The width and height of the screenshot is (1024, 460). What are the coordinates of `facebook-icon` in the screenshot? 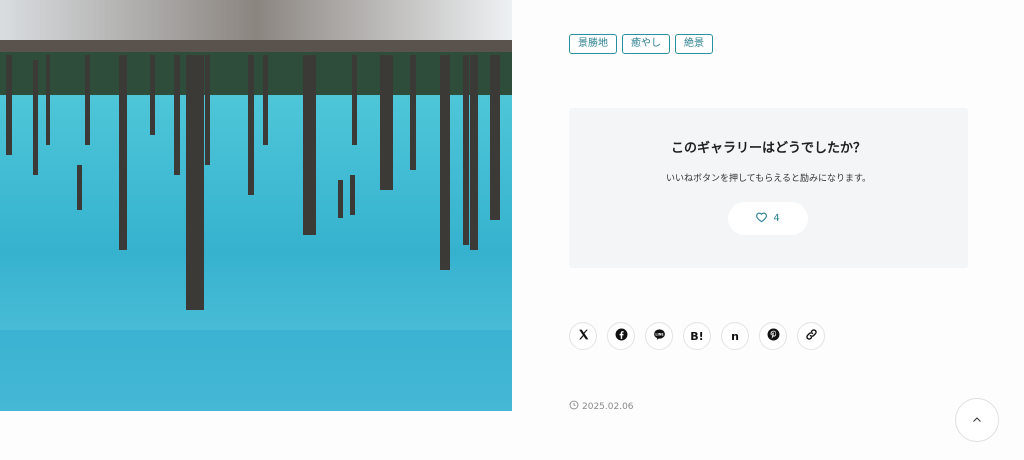 It's located at (621, 336).